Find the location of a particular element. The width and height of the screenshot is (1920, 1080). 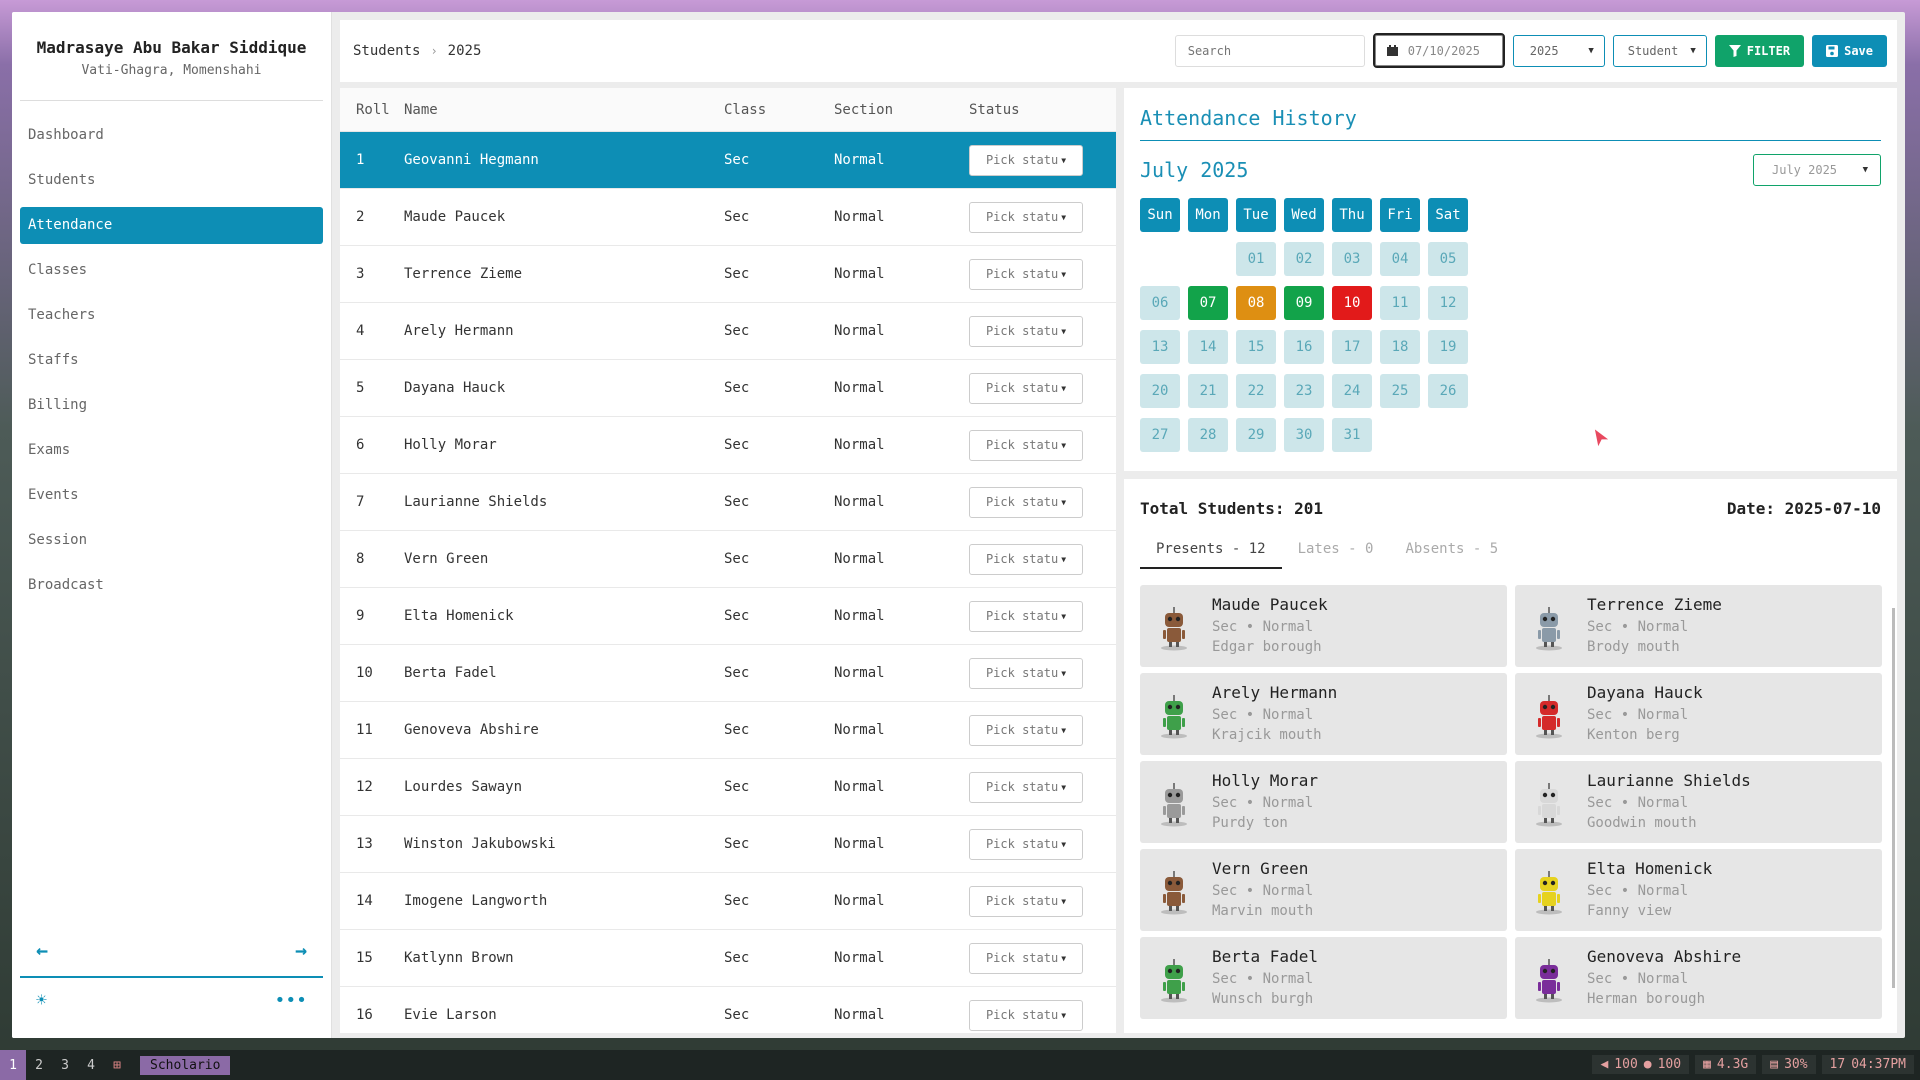

table-row: 8 Vern Green Sec Normal Pick statu ▼ is located at coordinates (728, 559).